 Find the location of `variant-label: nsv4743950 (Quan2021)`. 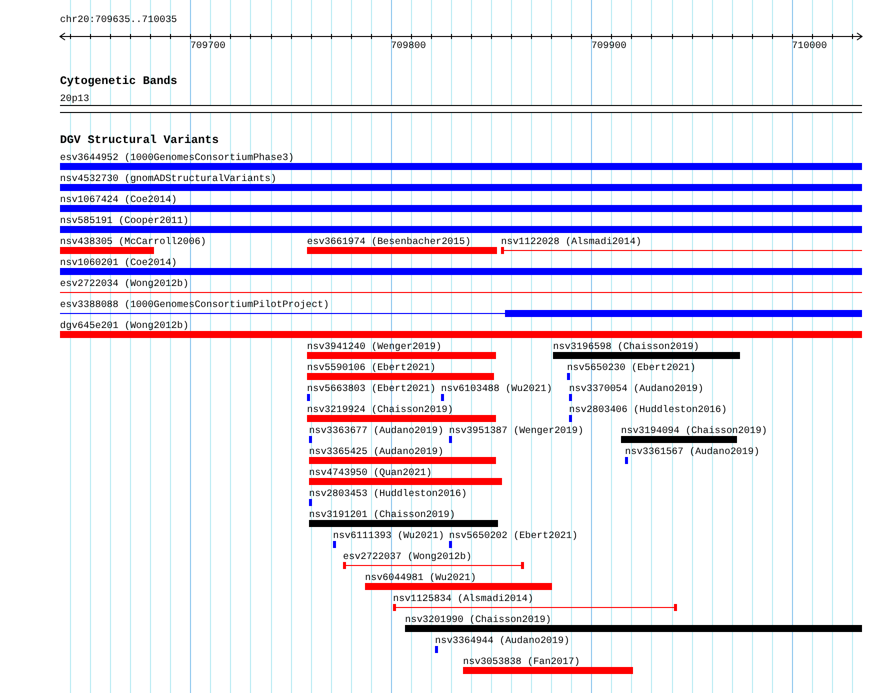

variant-label: nsv4743950 (Quan2021) is located at coordinates (370, 472).